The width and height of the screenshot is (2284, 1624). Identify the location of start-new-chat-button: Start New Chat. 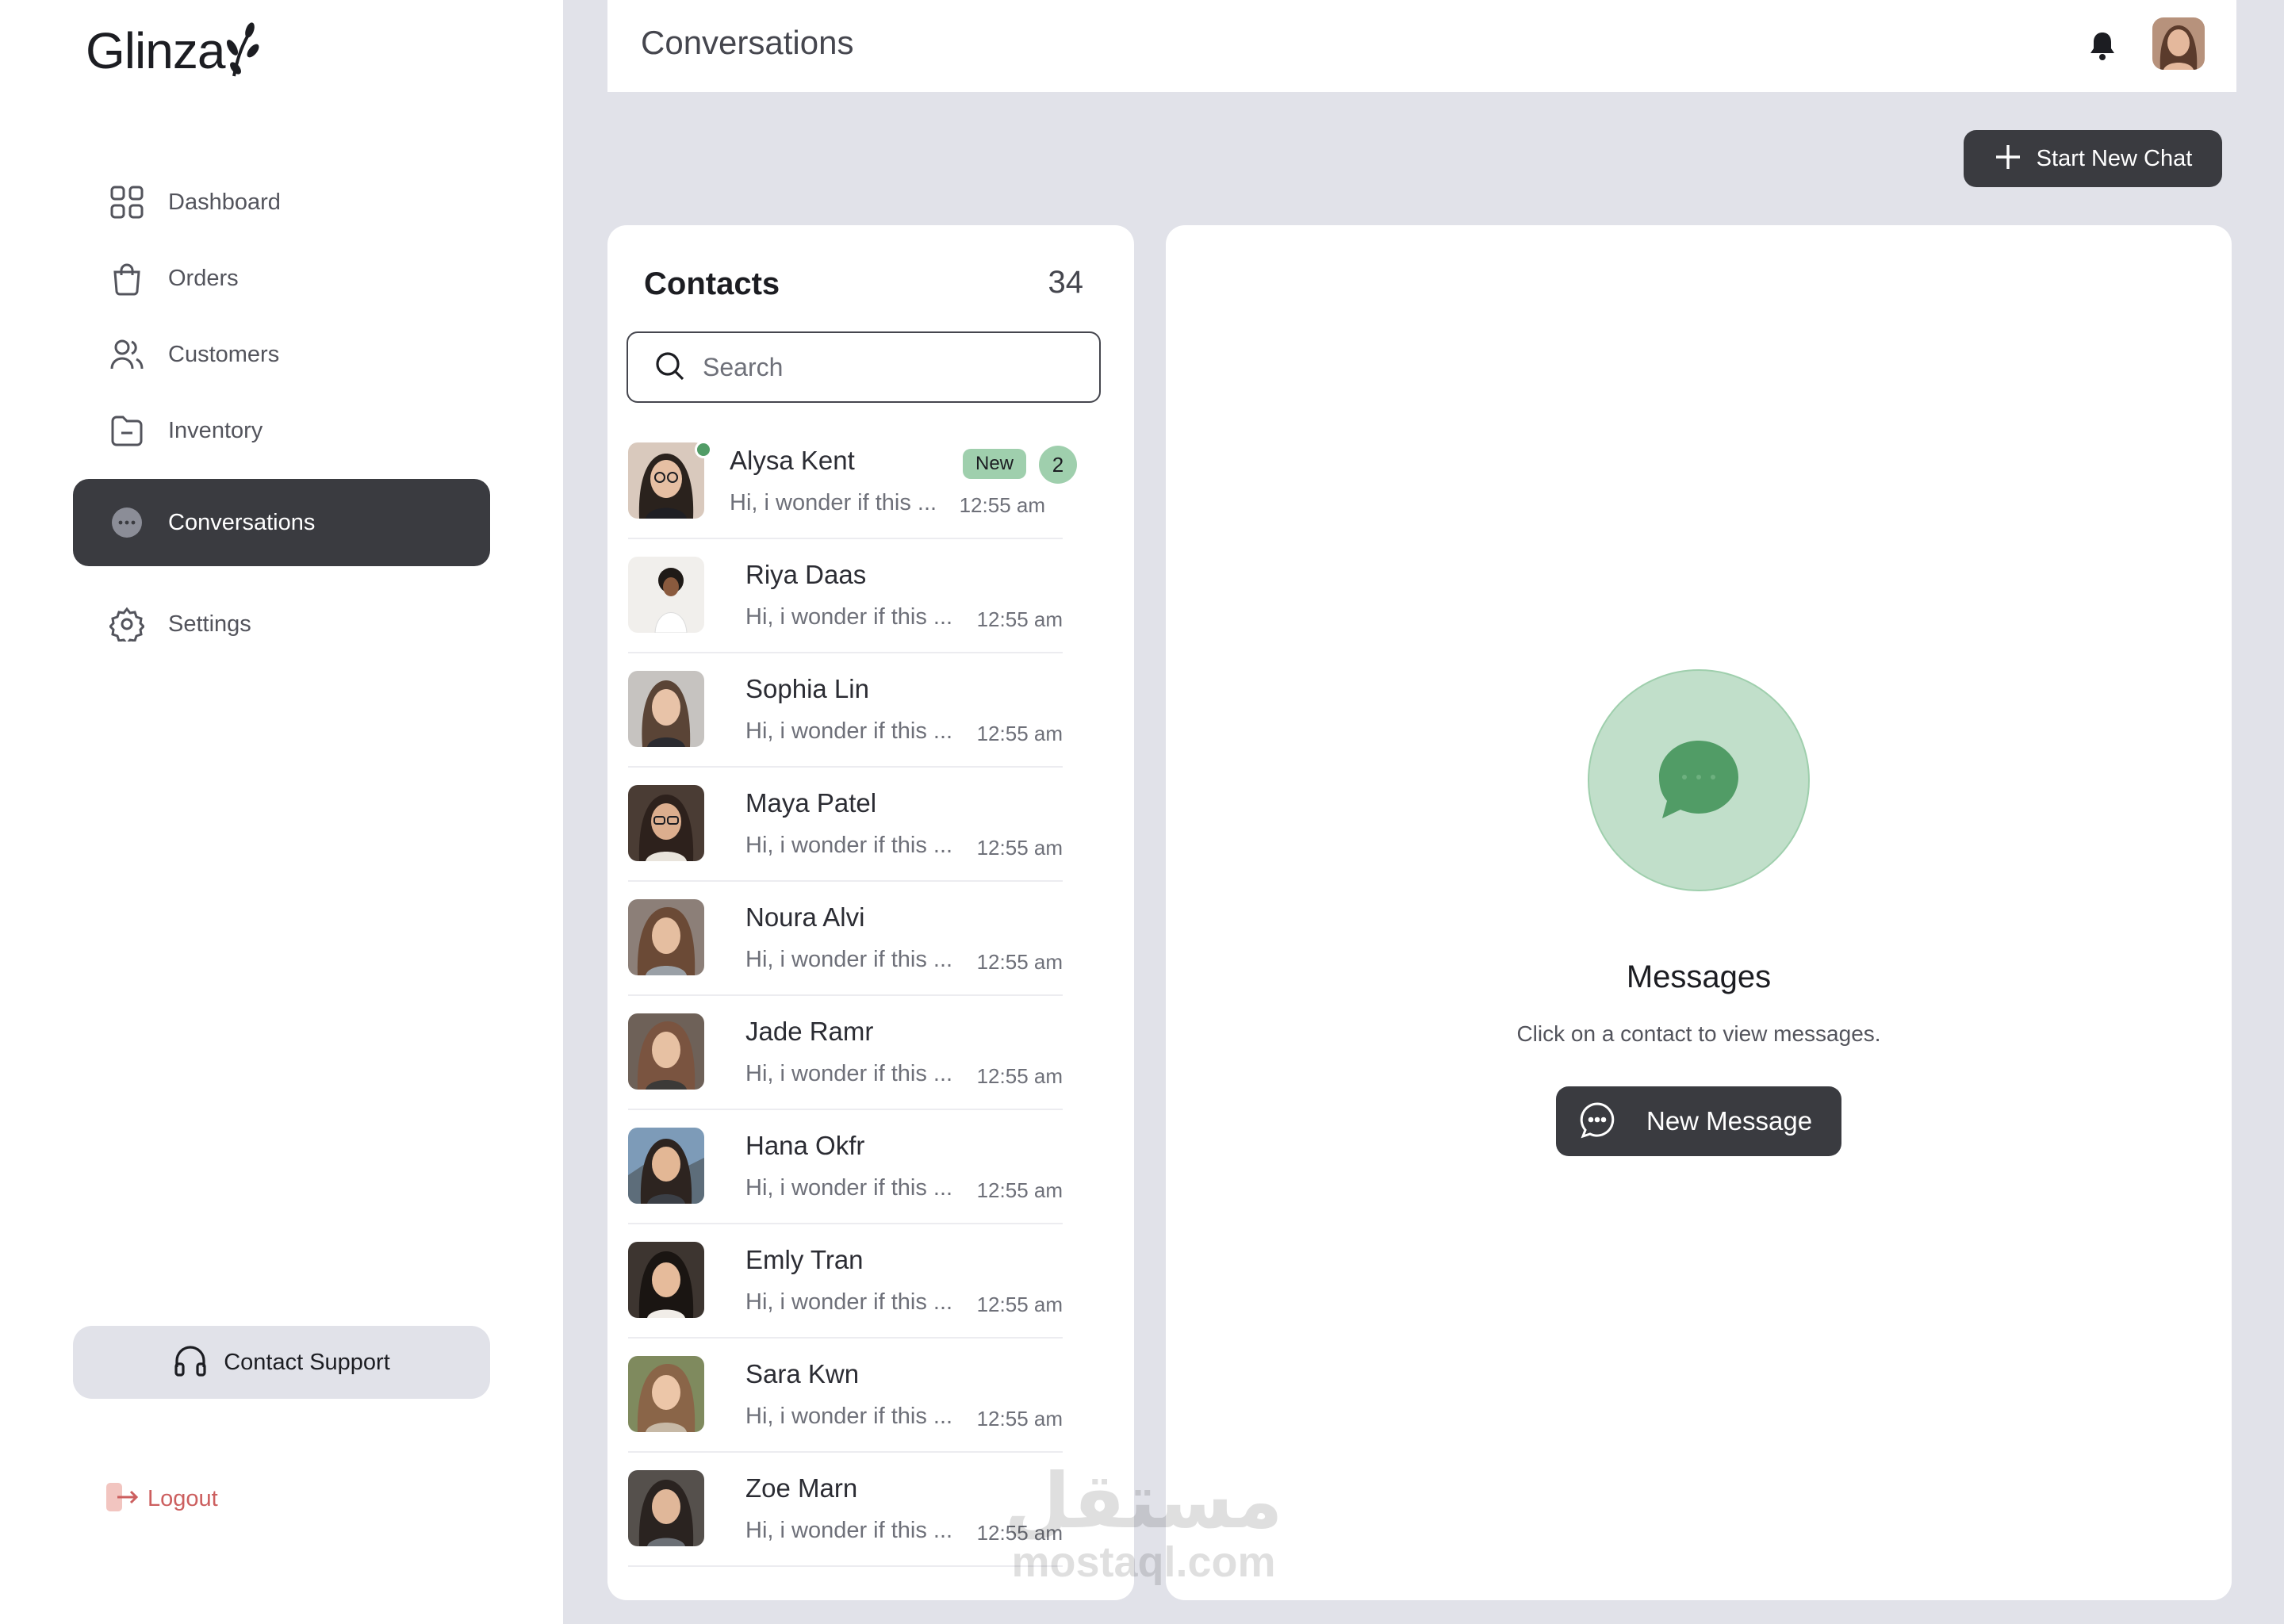
(2093, 158).